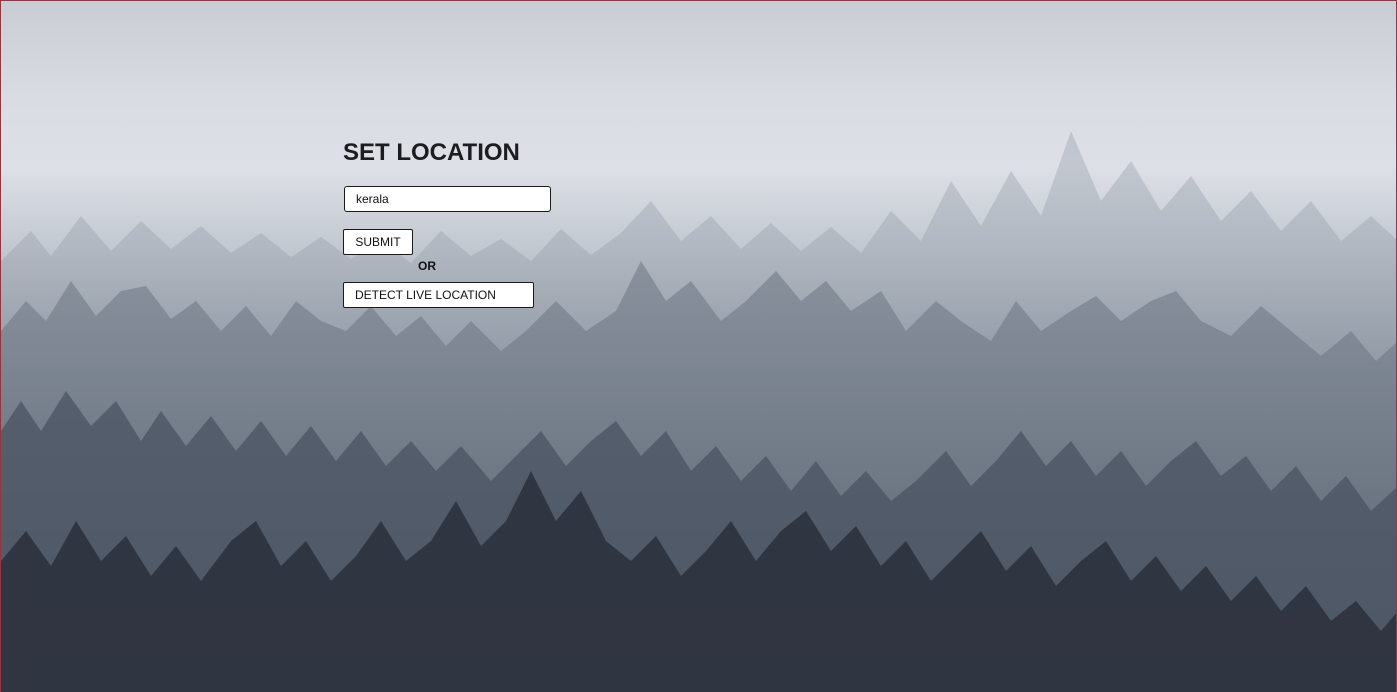  Describe the element at coordinates (427, 266) in the screenshot. I see `or-separator: OR` at that location.